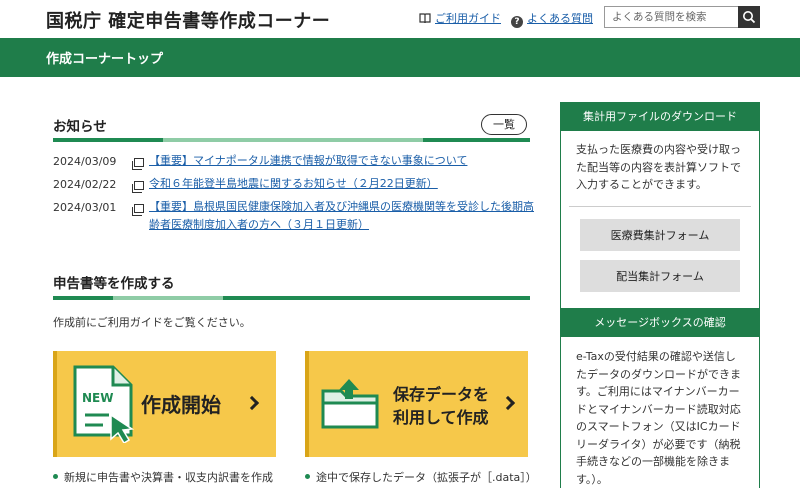  I want to click on messagebox-heading: メッセージボックスの確認, so click(660, 323).